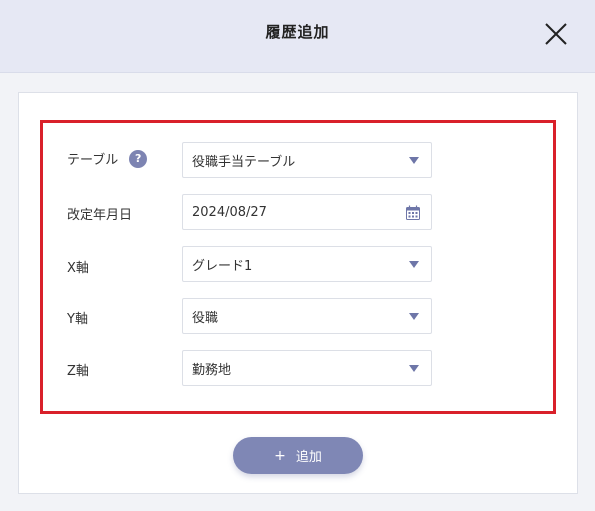 Image resolution: width=595 pixels, height=511 pixels. I want to click on dialog-title: 履歴追加, so click(297, 32).